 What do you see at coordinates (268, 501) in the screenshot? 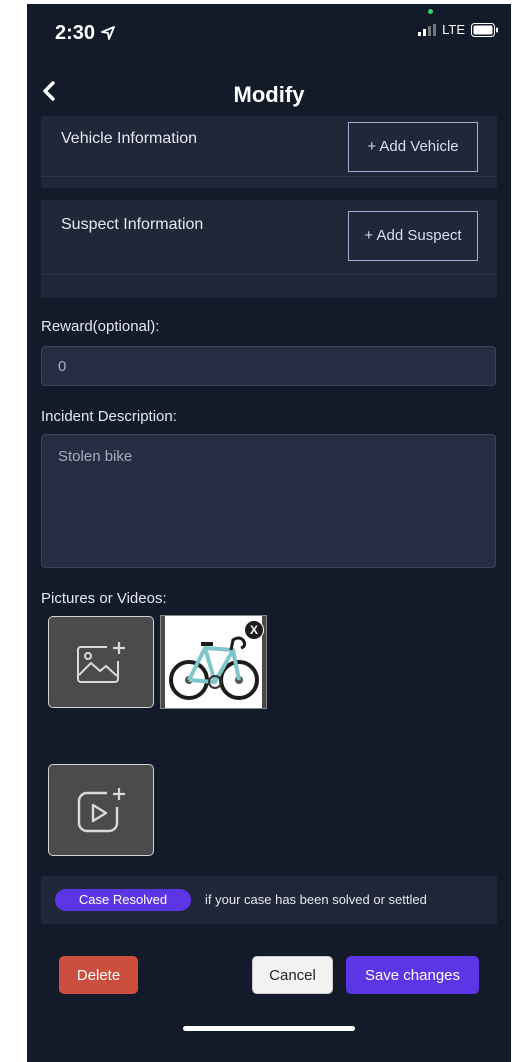
I see `description-textarea: Stolen bike` at bounding box center [268, 501].